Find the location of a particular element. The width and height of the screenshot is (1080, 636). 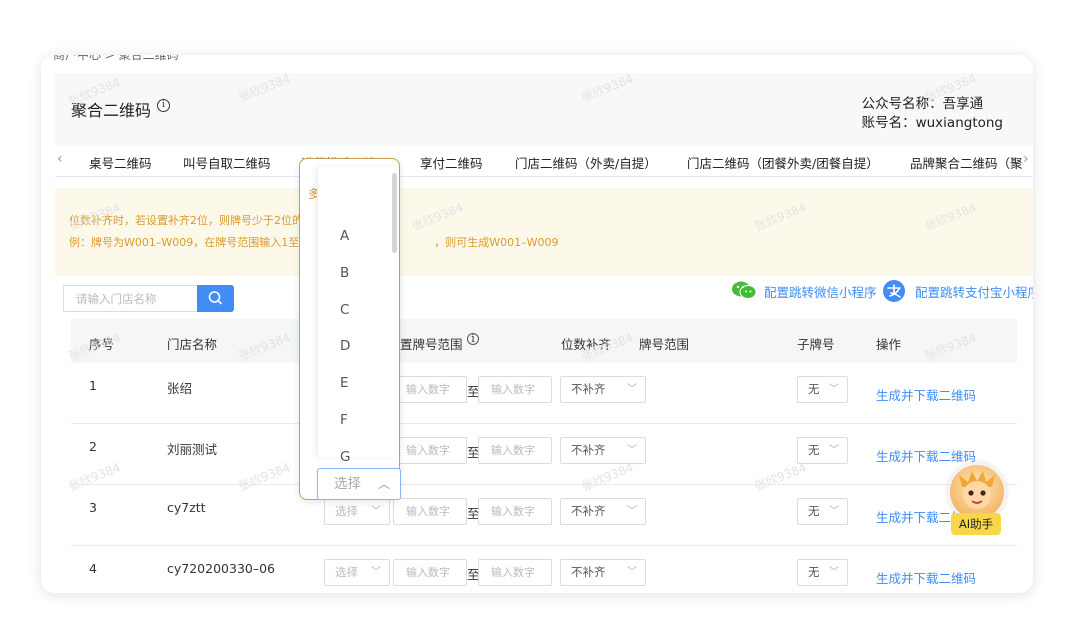

search-input is located at coordinates (130, 298).